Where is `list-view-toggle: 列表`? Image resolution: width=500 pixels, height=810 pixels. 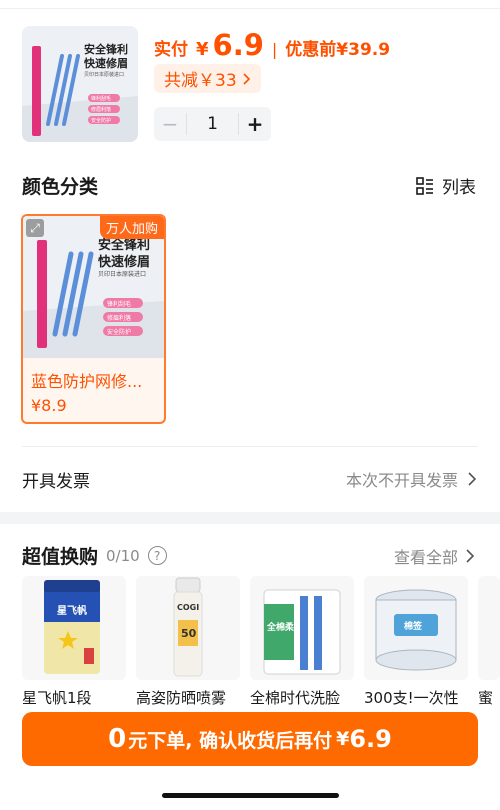
list-view-toggle: 列表 is located at coordinates (446, 185).